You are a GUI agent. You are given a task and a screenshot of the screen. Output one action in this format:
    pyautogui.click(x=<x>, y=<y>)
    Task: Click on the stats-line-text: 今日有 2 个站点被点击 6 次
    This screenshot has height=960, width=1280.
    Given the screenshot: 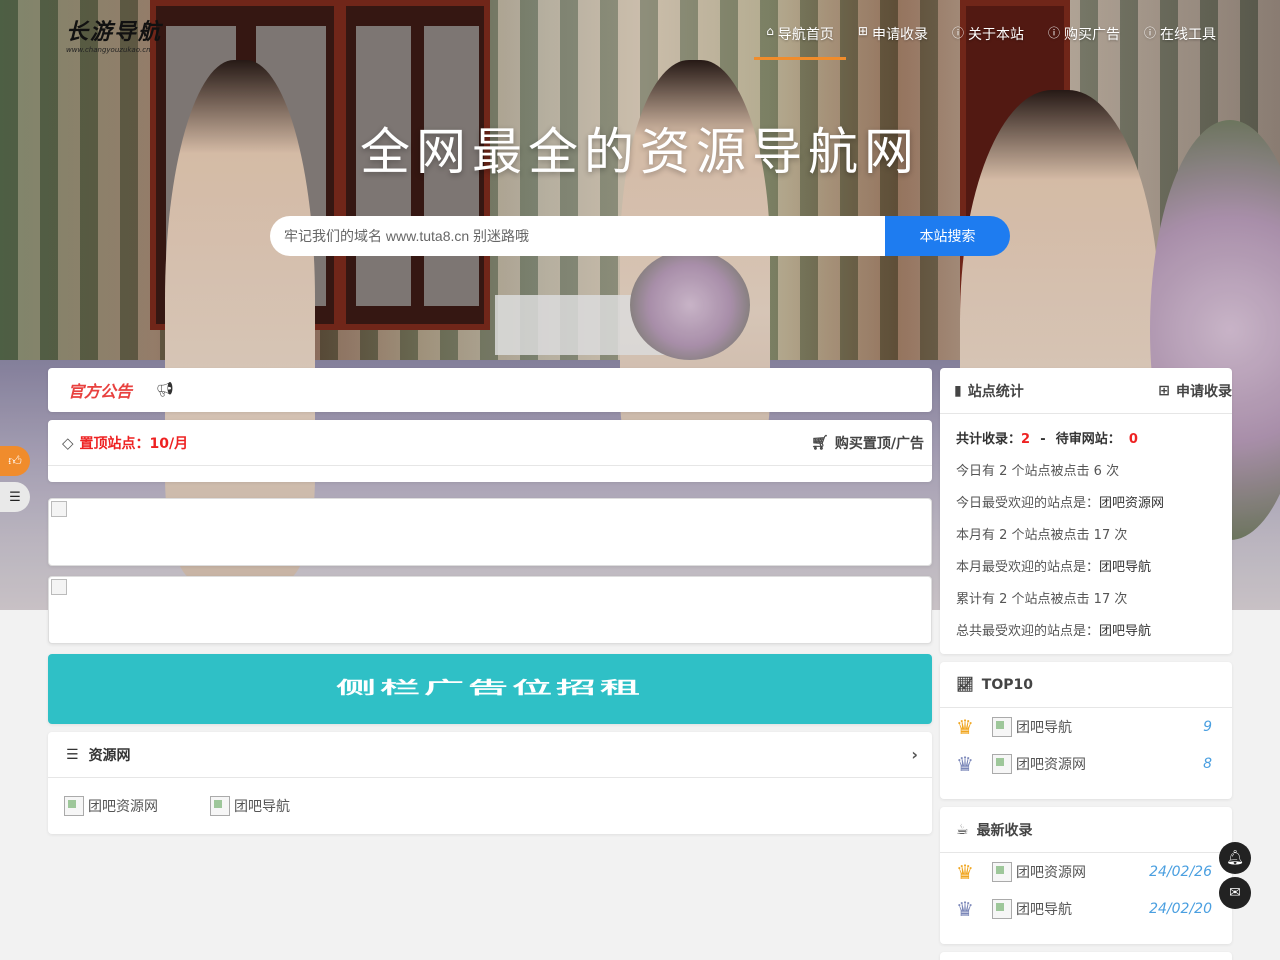 What is the action you would take?
    pyautogui.click(x=1038, y=471)
    